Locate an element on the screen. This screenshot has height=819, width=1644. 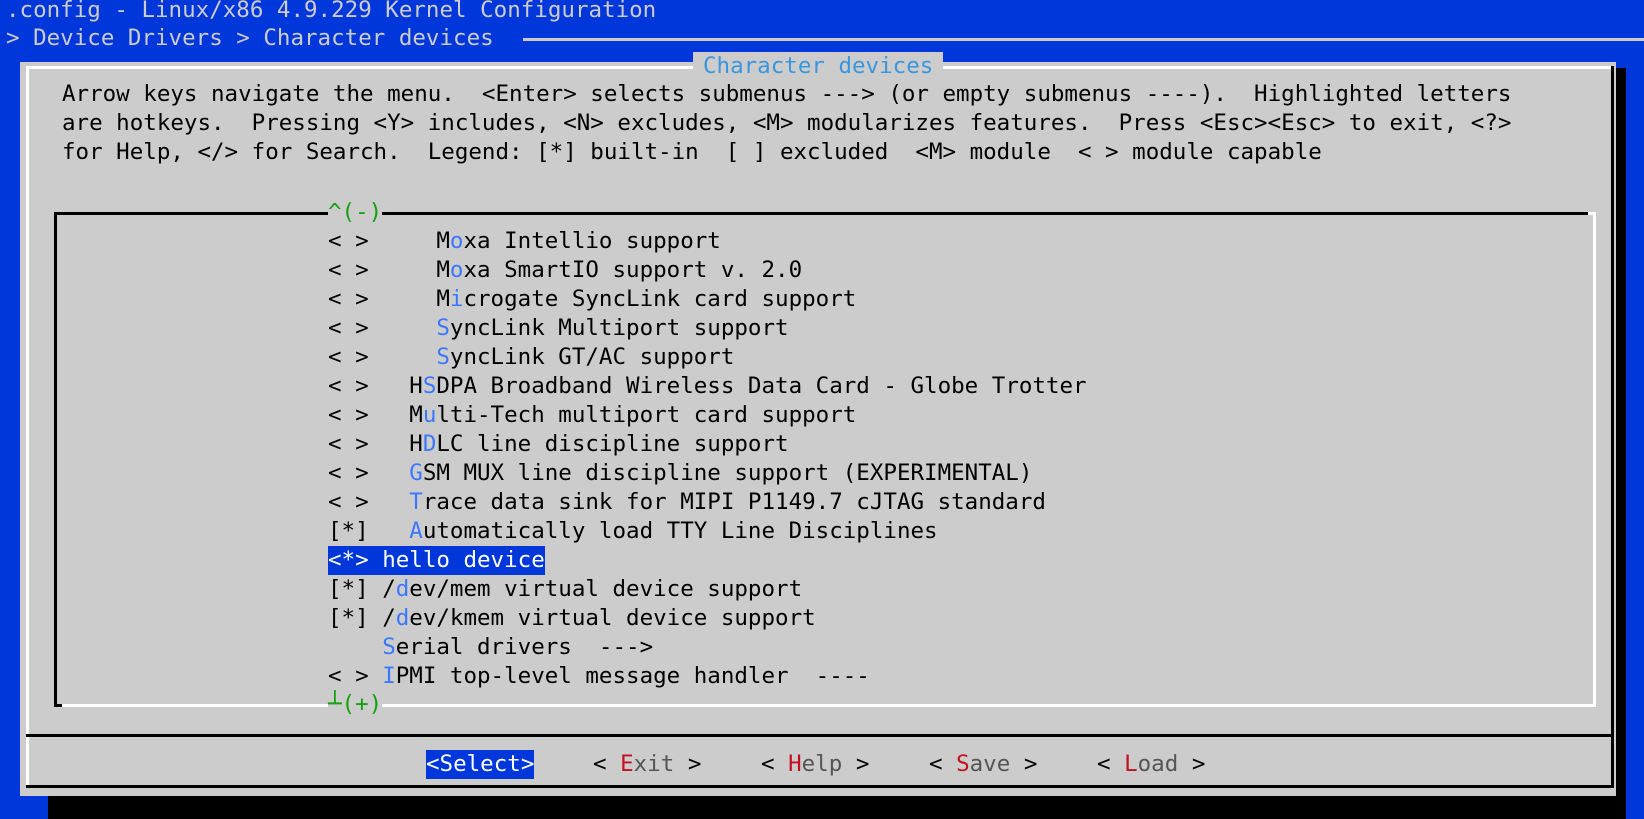
menu-frame-bottom is located at coordinates (825, 705).